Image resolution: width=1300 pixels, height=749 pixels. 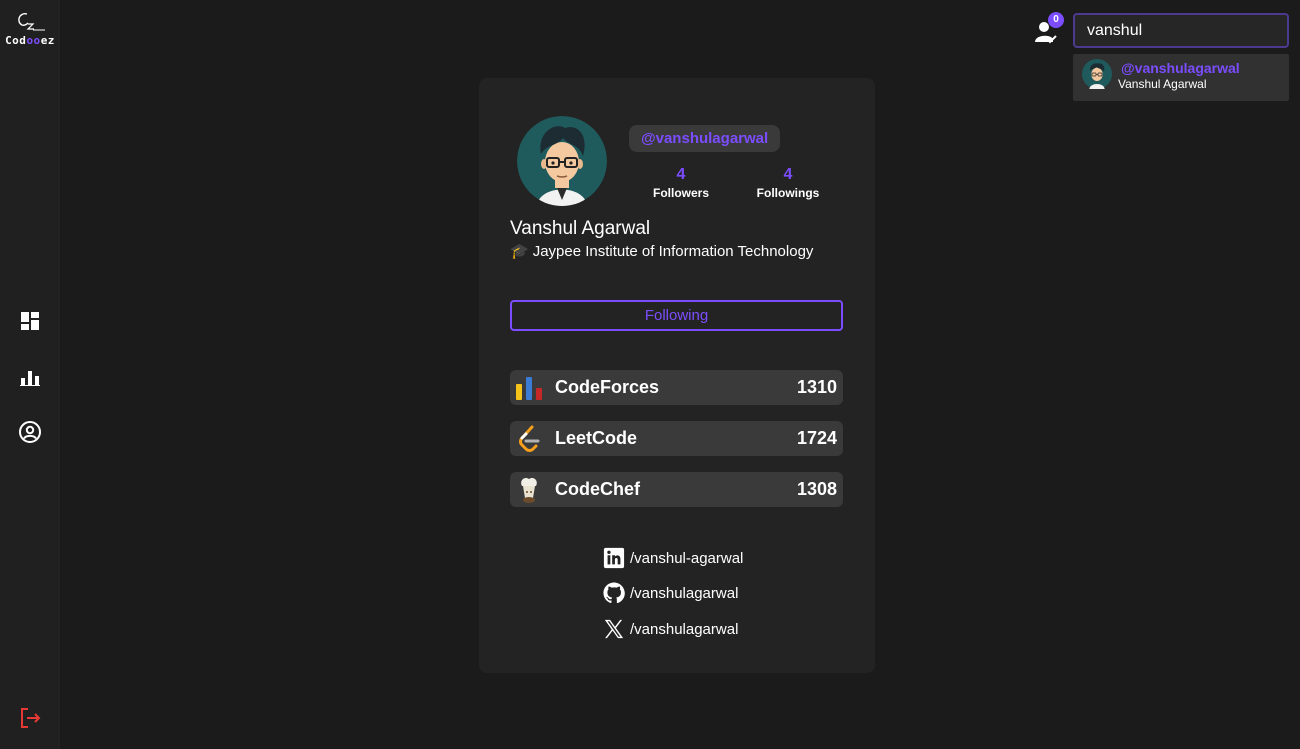 I want to click on followers-count: 4, so click(x=681, y=174).